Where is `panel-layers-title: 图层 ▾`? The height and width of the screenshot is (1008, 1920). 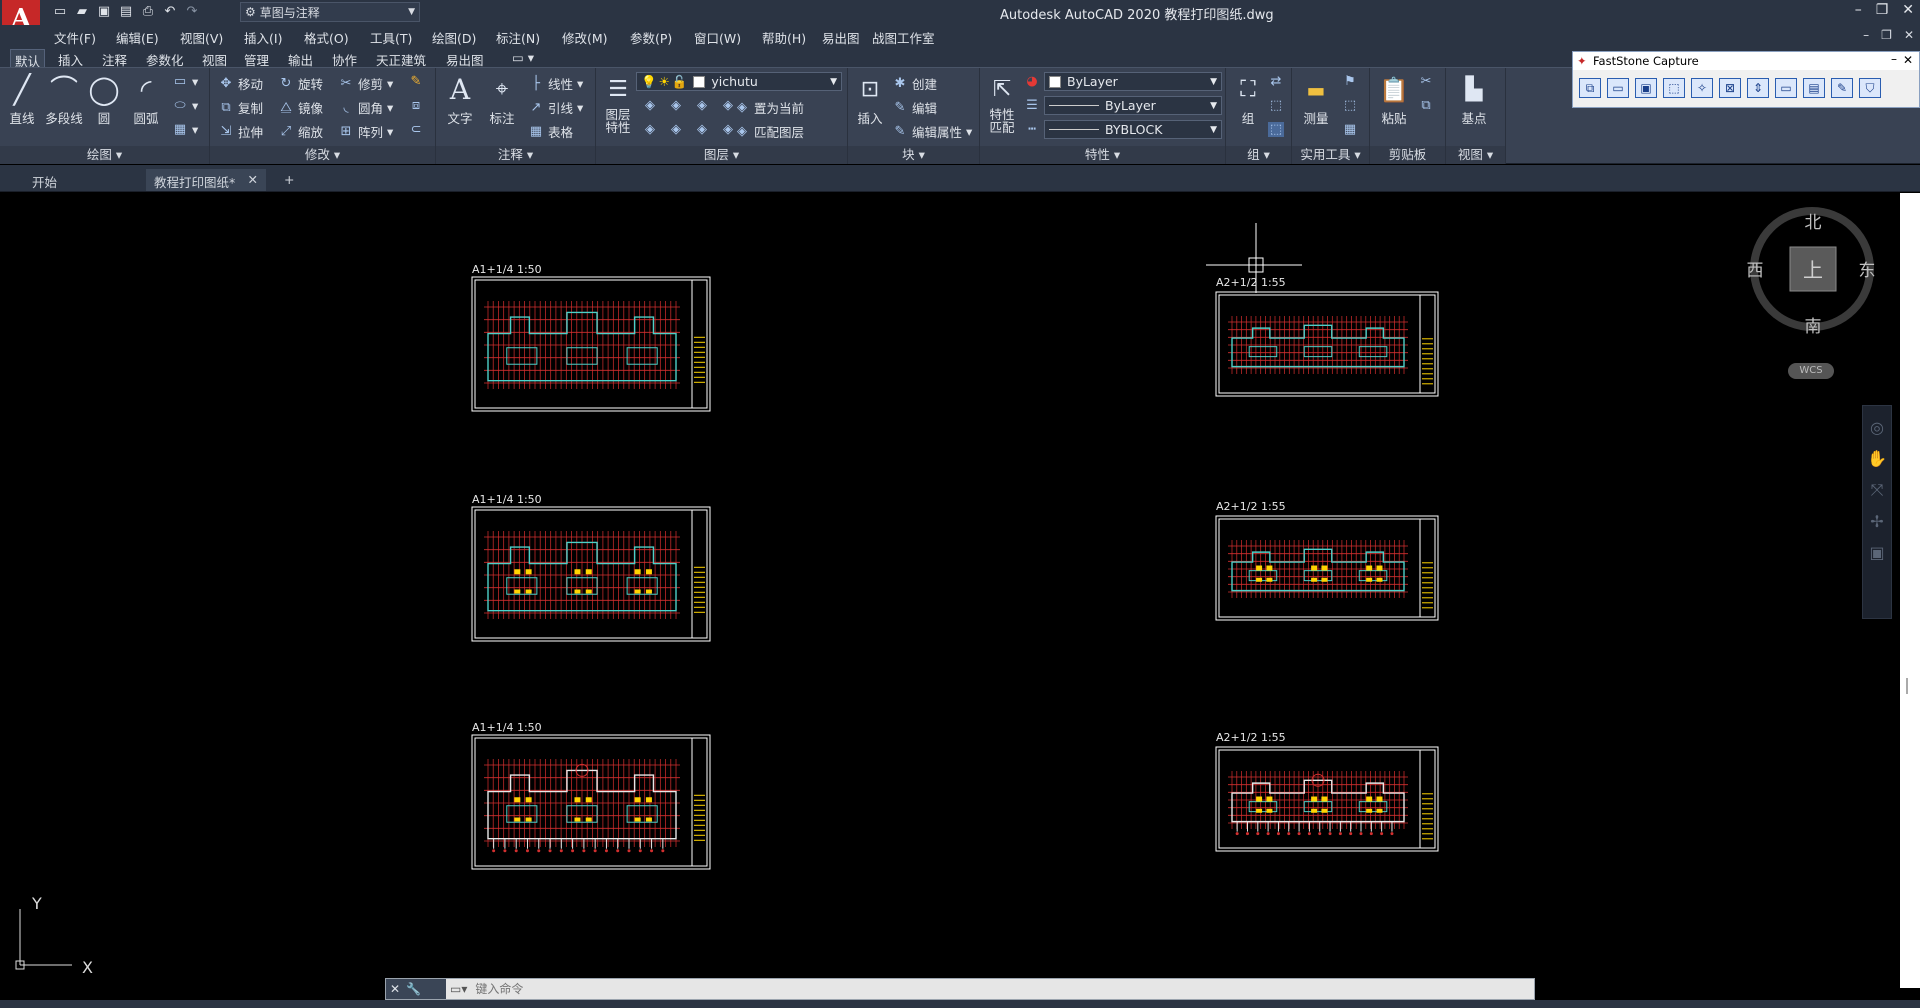 panel-layers-title: 图层 ▾ is located at coordinates (721, 155).